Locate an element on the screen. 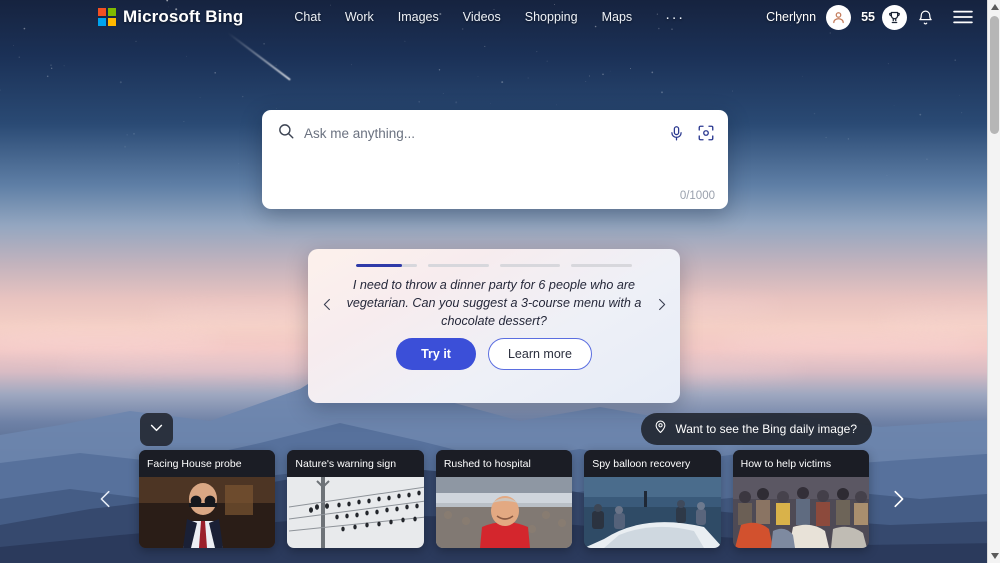 This screenshot has height=563, width=1000. bing-logo-link: Microsoft Bing is located at coordinates (170, 17).